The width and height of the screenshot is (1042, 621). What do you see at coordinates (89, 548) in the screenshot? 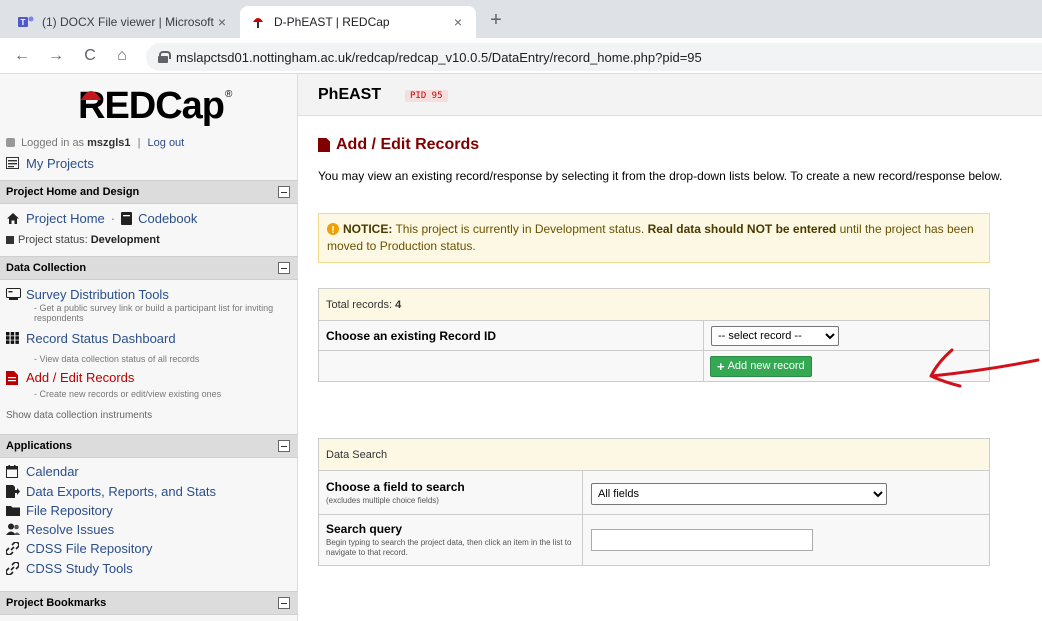
I see `item-label: CDSS File Repository` at bounding box center [89, 548].